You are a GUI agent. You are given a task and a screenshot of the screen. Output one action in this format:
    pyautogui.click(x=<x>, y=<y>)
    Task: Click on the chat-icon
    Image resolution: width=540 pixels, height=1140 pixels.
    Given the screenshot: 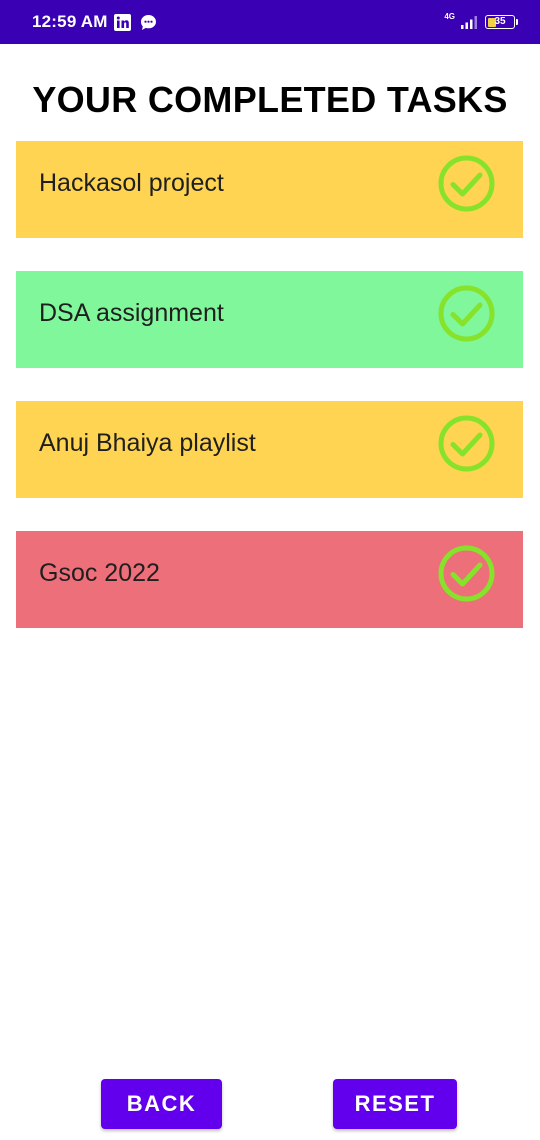 What is the action you would take?
    pyautogui.click(x=148, y=22)
    